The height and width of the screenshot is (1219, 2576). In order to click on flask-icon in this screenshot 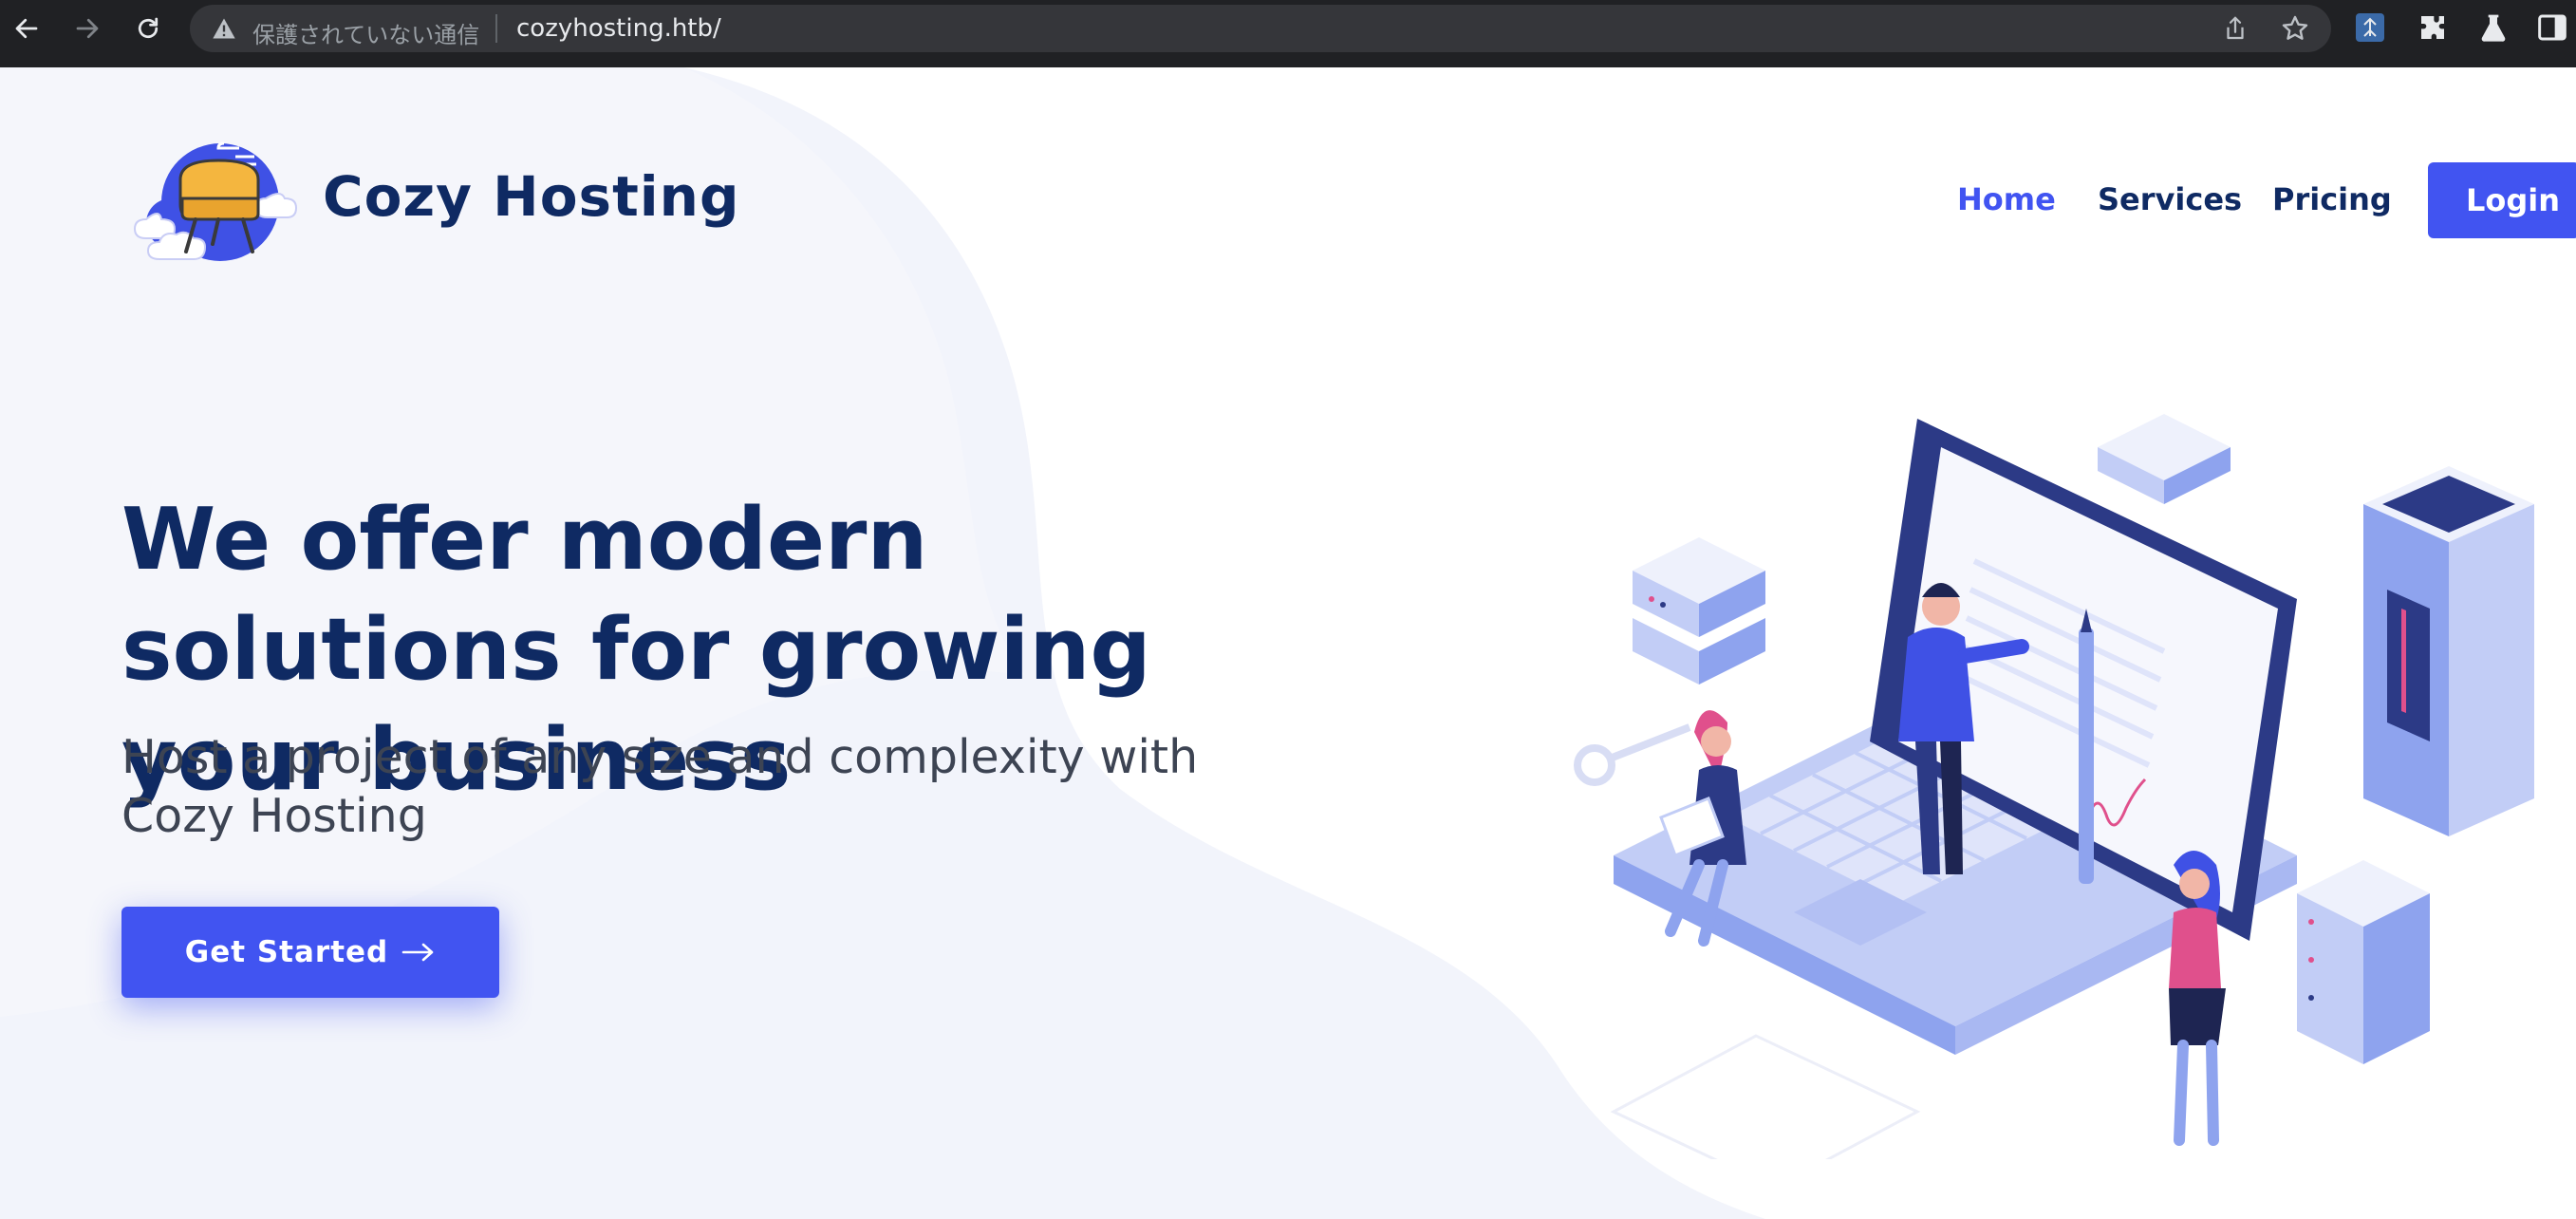, I will do `click(2494, 27)`.